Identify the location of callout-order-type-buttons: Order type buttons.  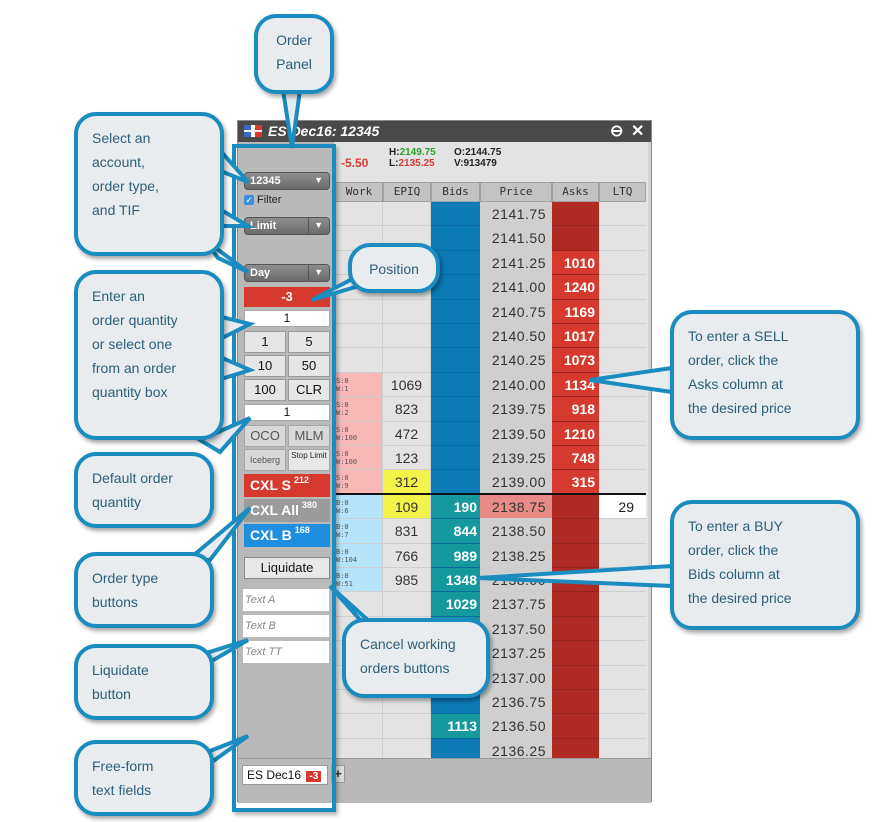
(144, 590).